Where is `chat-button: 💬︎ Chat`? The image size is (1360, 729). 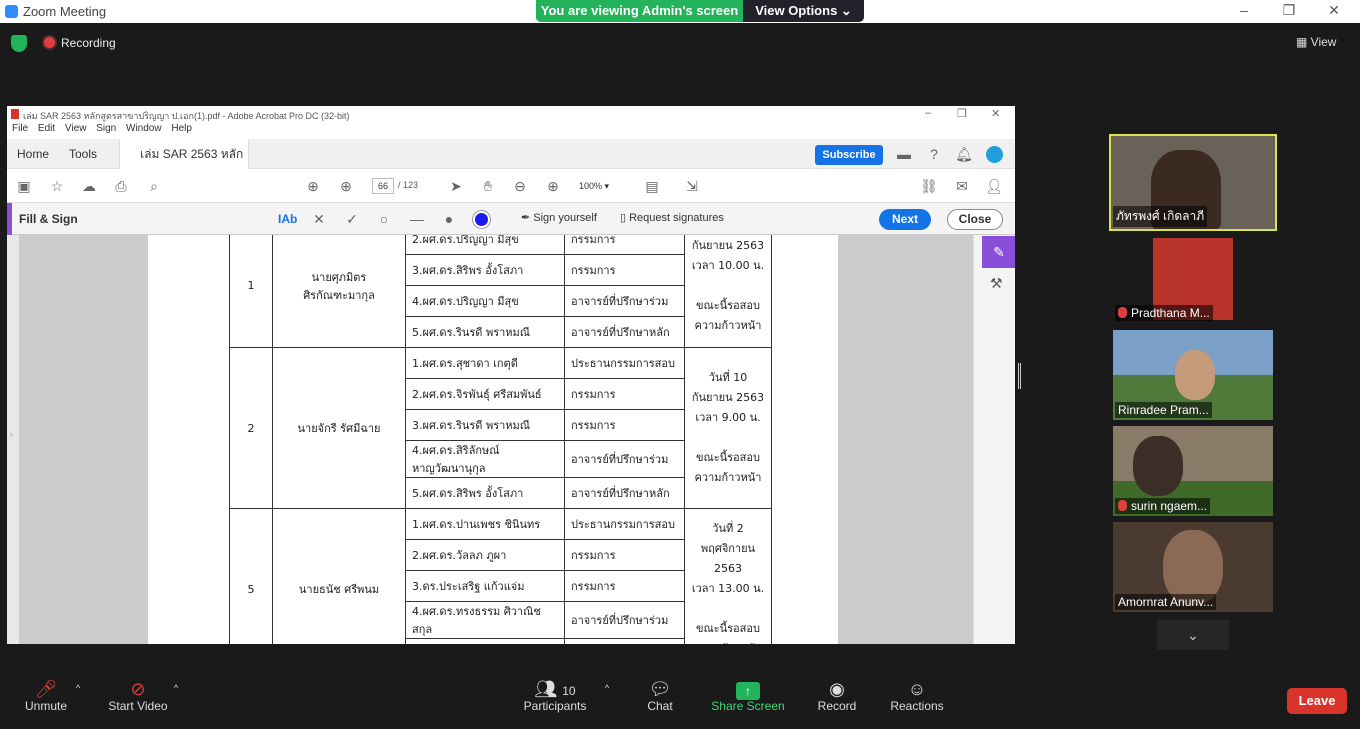
chat-button: 💬︎ Chat is located at coordinates (660, 697).